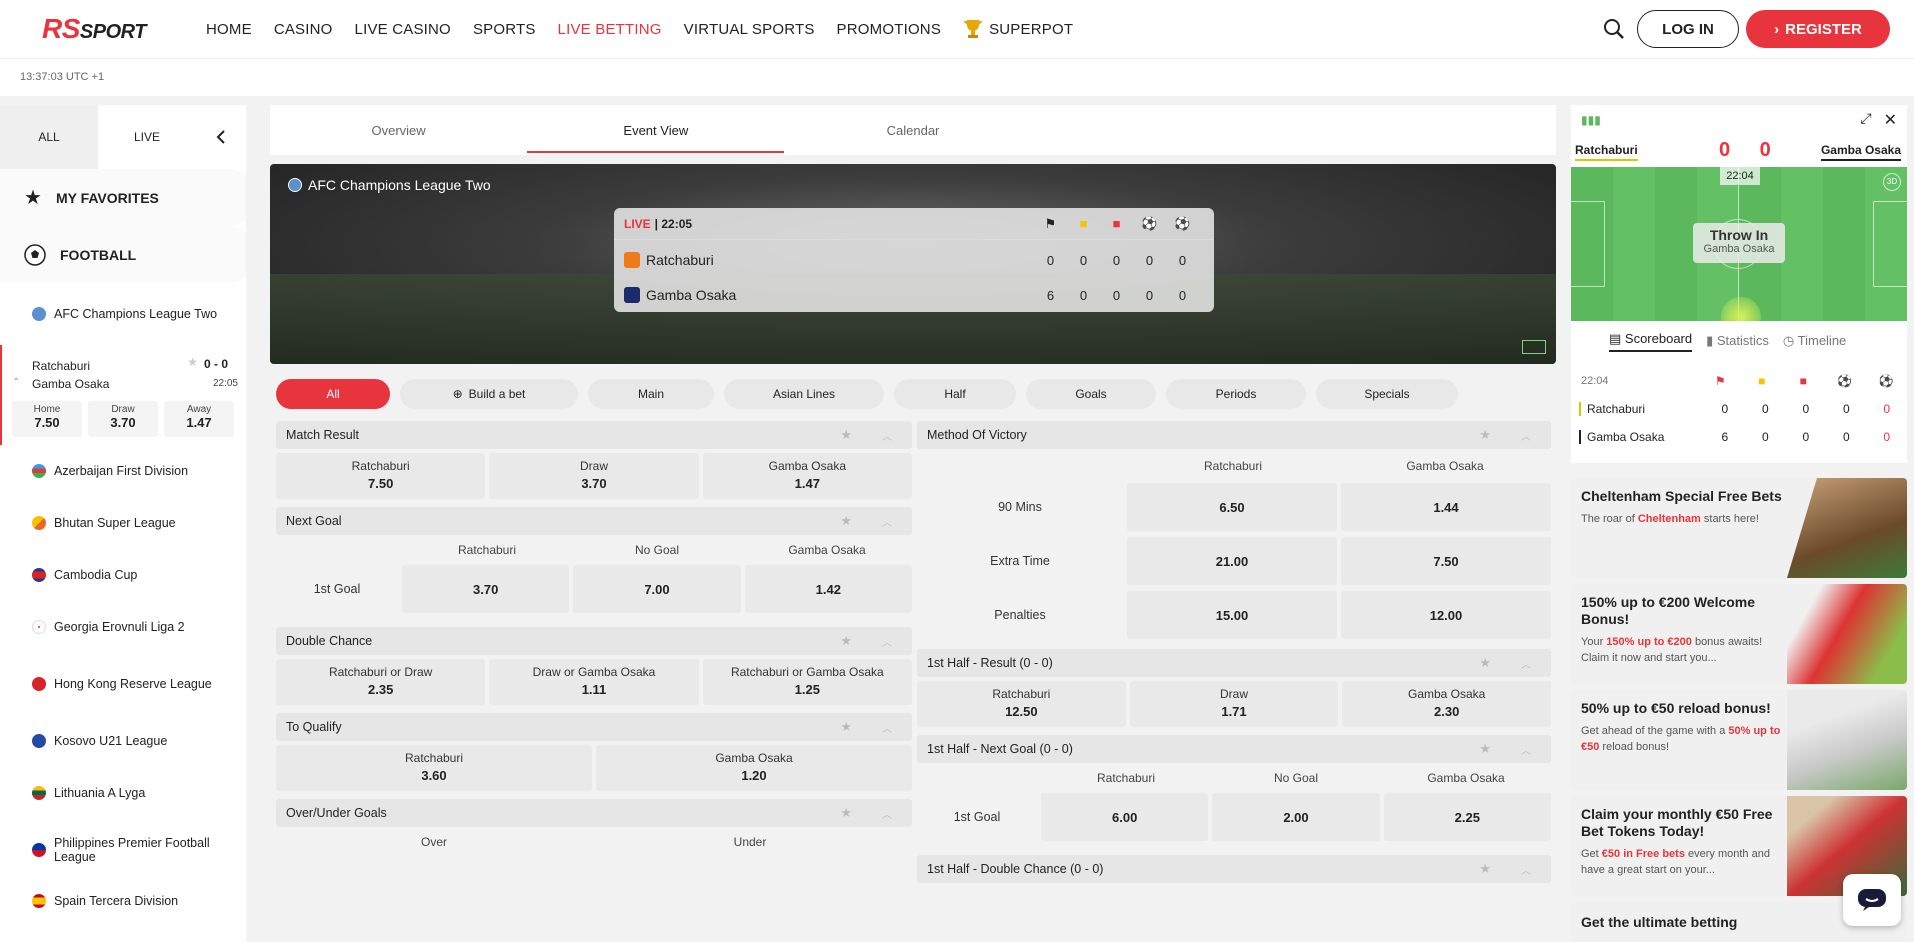 The width and height of the screenshot is (1914, 942). What do you see at coordinates (1890, 120) in the screenshot?
I see `close-icon: ✕` at bounding box center [1890, 120].